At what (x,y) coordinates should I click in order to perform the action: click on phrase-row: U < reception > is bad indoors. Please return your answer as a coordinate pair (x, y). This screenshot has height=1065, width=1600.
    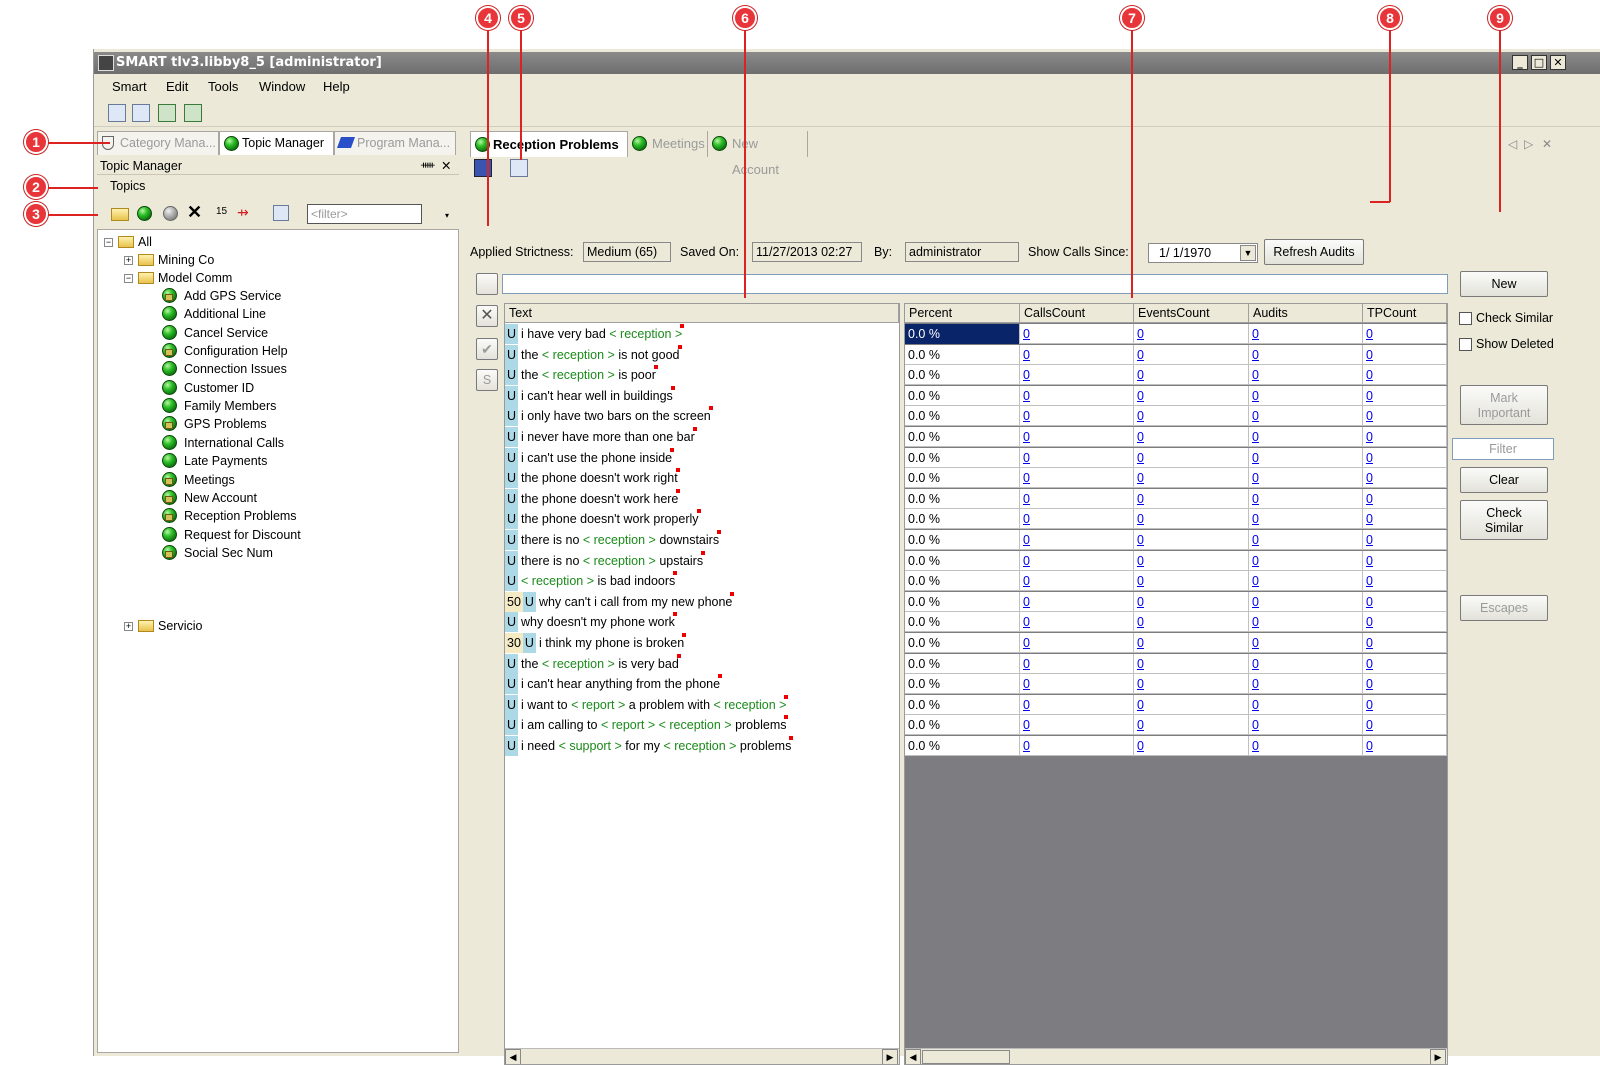
    Looking at the image, I should click on (591, 581).